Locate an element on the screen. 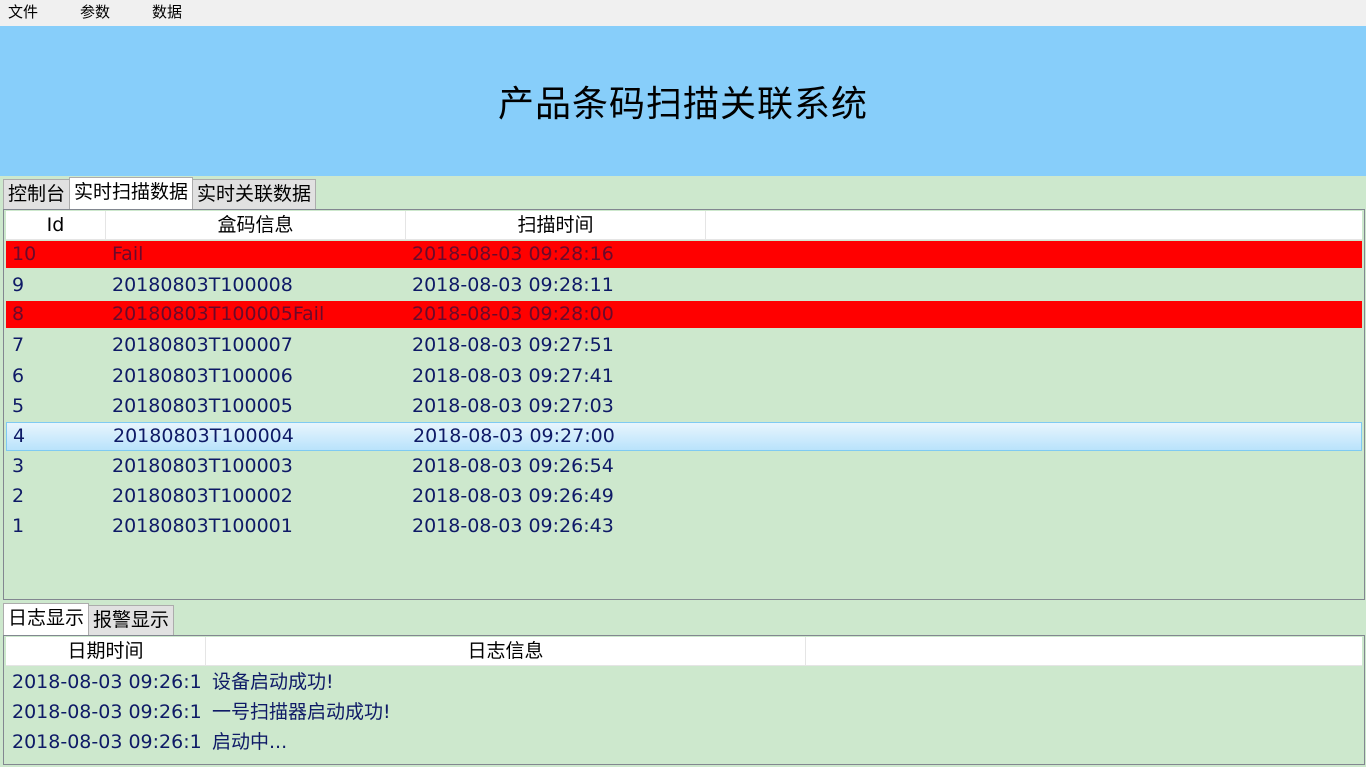 The width and height of the screenshot is (1366, 767). table-row: 6 20180803T100006 2018-08-03 09:27:41 is located at coordinates (684, 376).